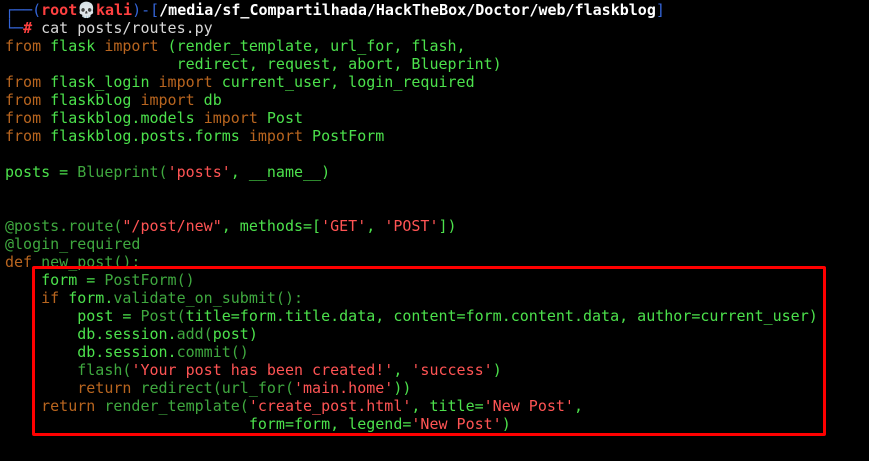 The image size is (869, 461). What do you see at coordinates (114, 10) in the screenshot?
I see `code-token: kali` at bounding box center [114, 10].